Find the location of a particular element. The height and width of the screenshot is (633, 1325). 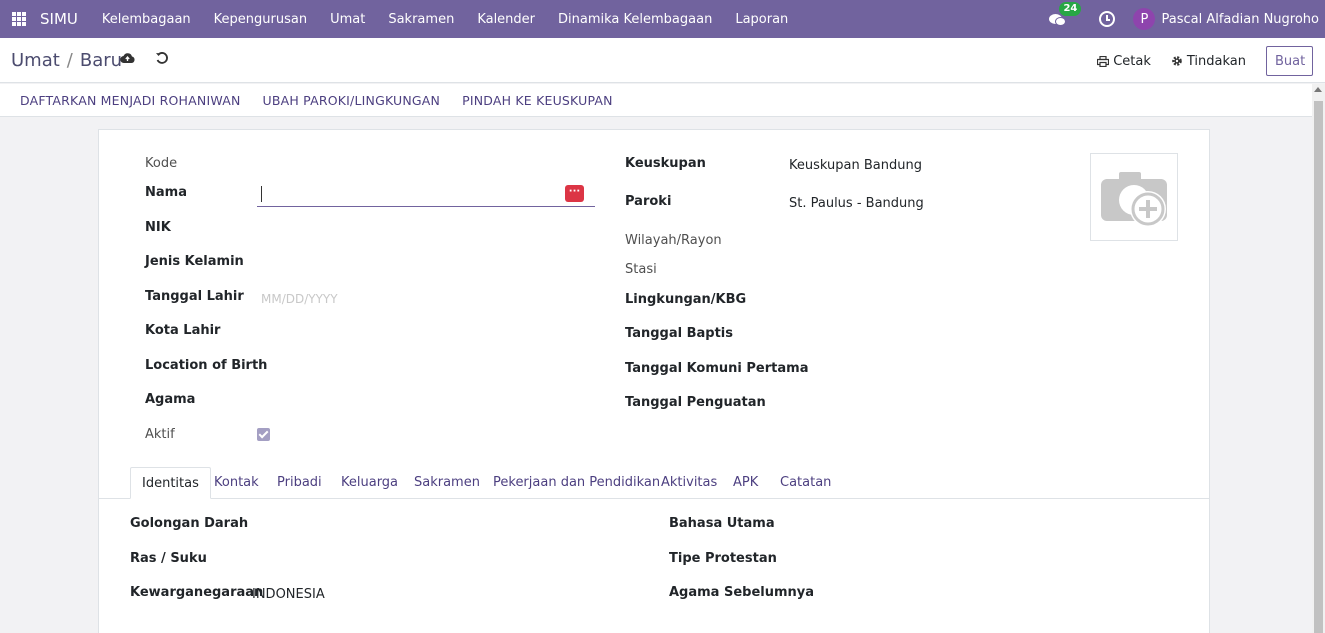

breadcrumb-current: Baru is located at coordinates (101, 60).